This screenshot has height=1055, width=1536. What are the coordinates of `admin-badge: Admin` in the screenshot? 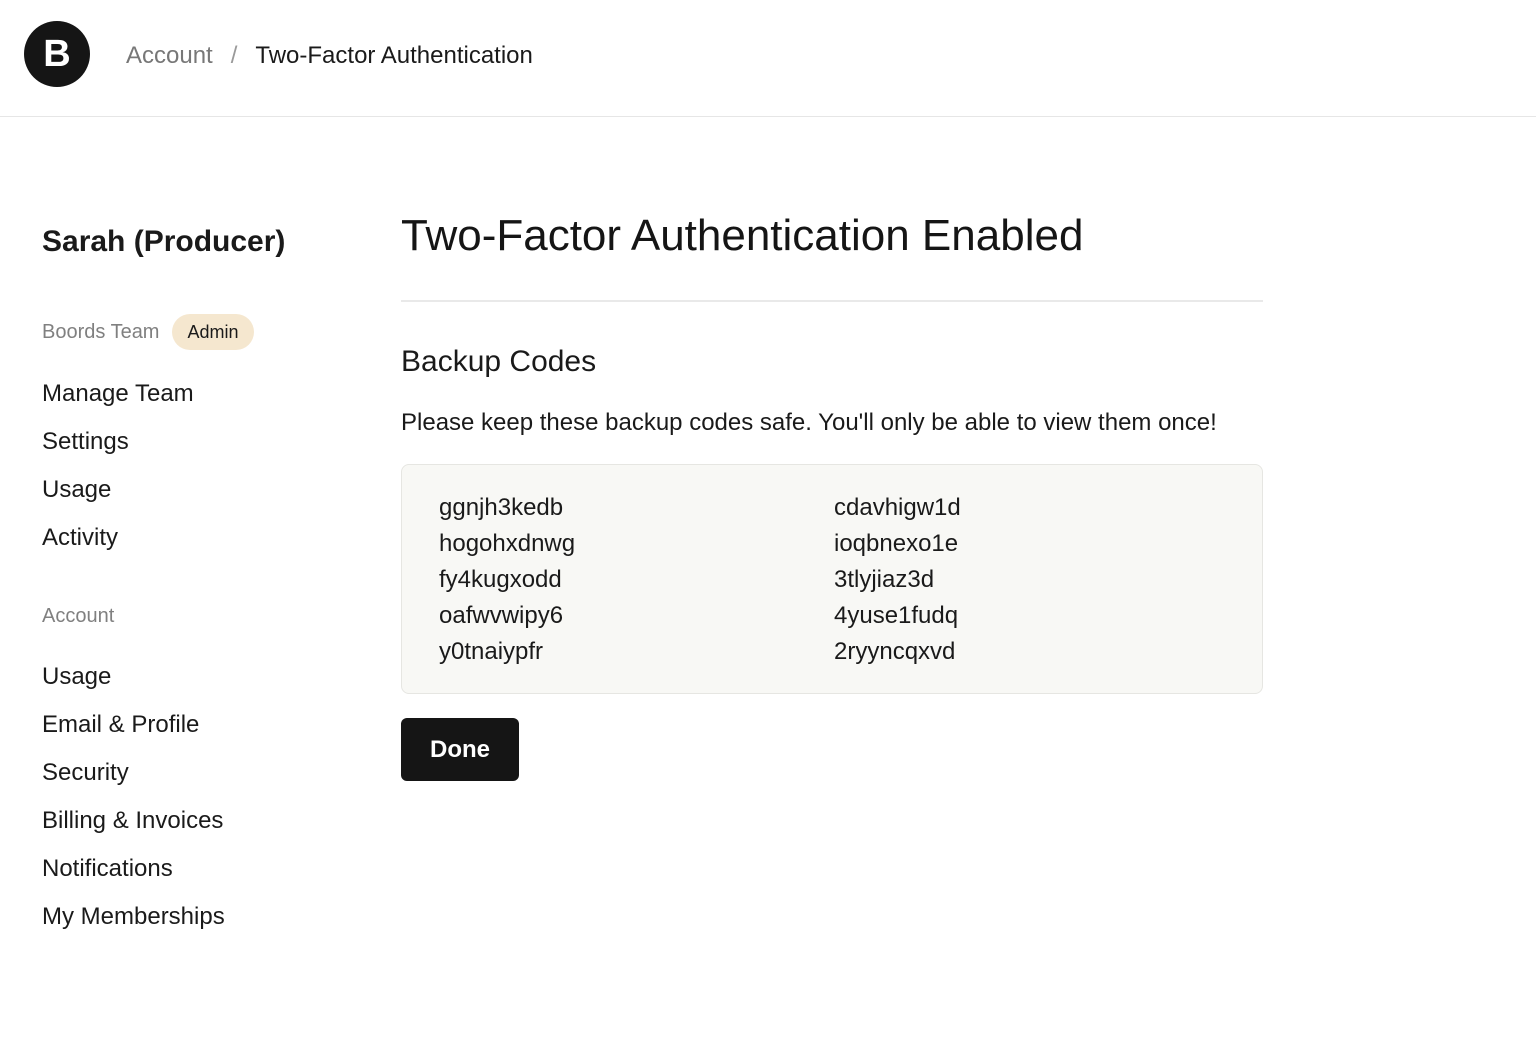 It's located at (213, 332).